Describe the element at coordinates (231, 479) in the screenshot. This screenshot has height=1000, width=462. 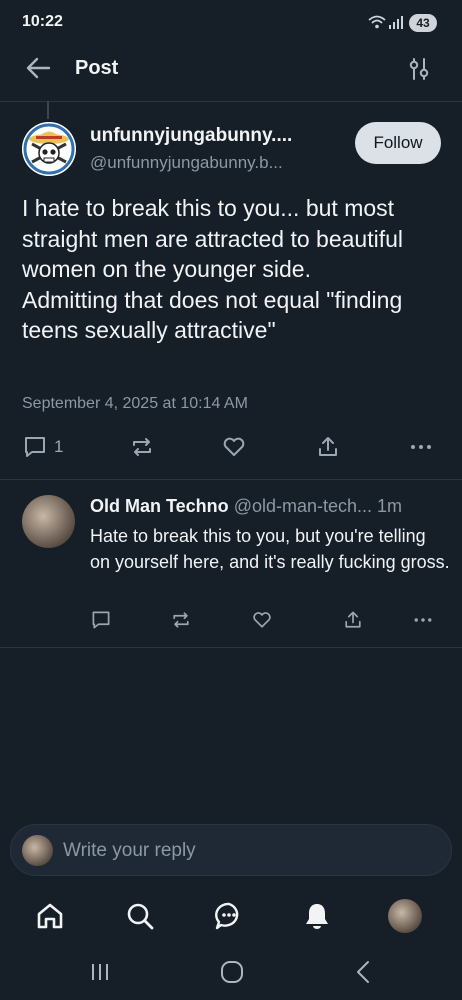
I see `post-divider` at that location.